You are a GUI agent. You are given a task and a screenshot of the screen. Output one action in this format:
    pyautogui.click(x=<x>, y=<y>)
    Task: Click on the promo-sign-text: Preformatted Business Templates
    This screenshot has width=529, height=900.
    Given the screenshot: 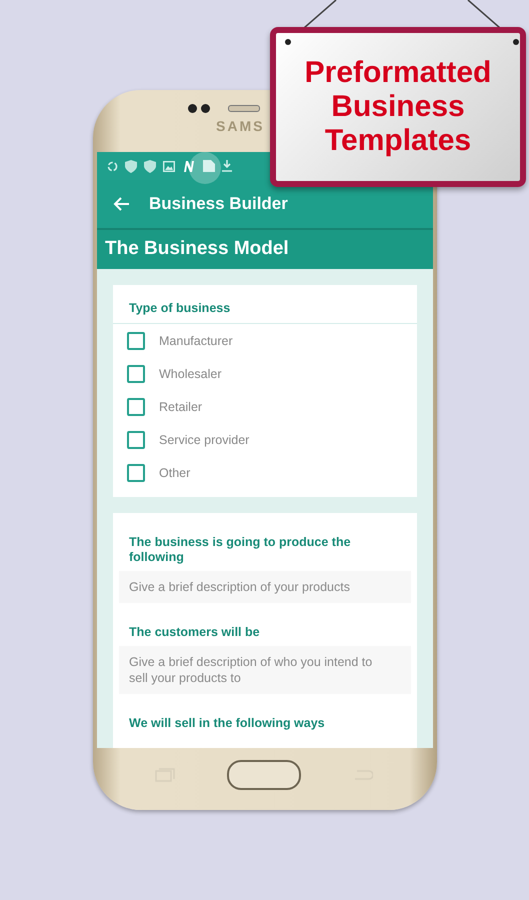 What is the action you would take?
    pyautogui.click(x=398, y=107)
    